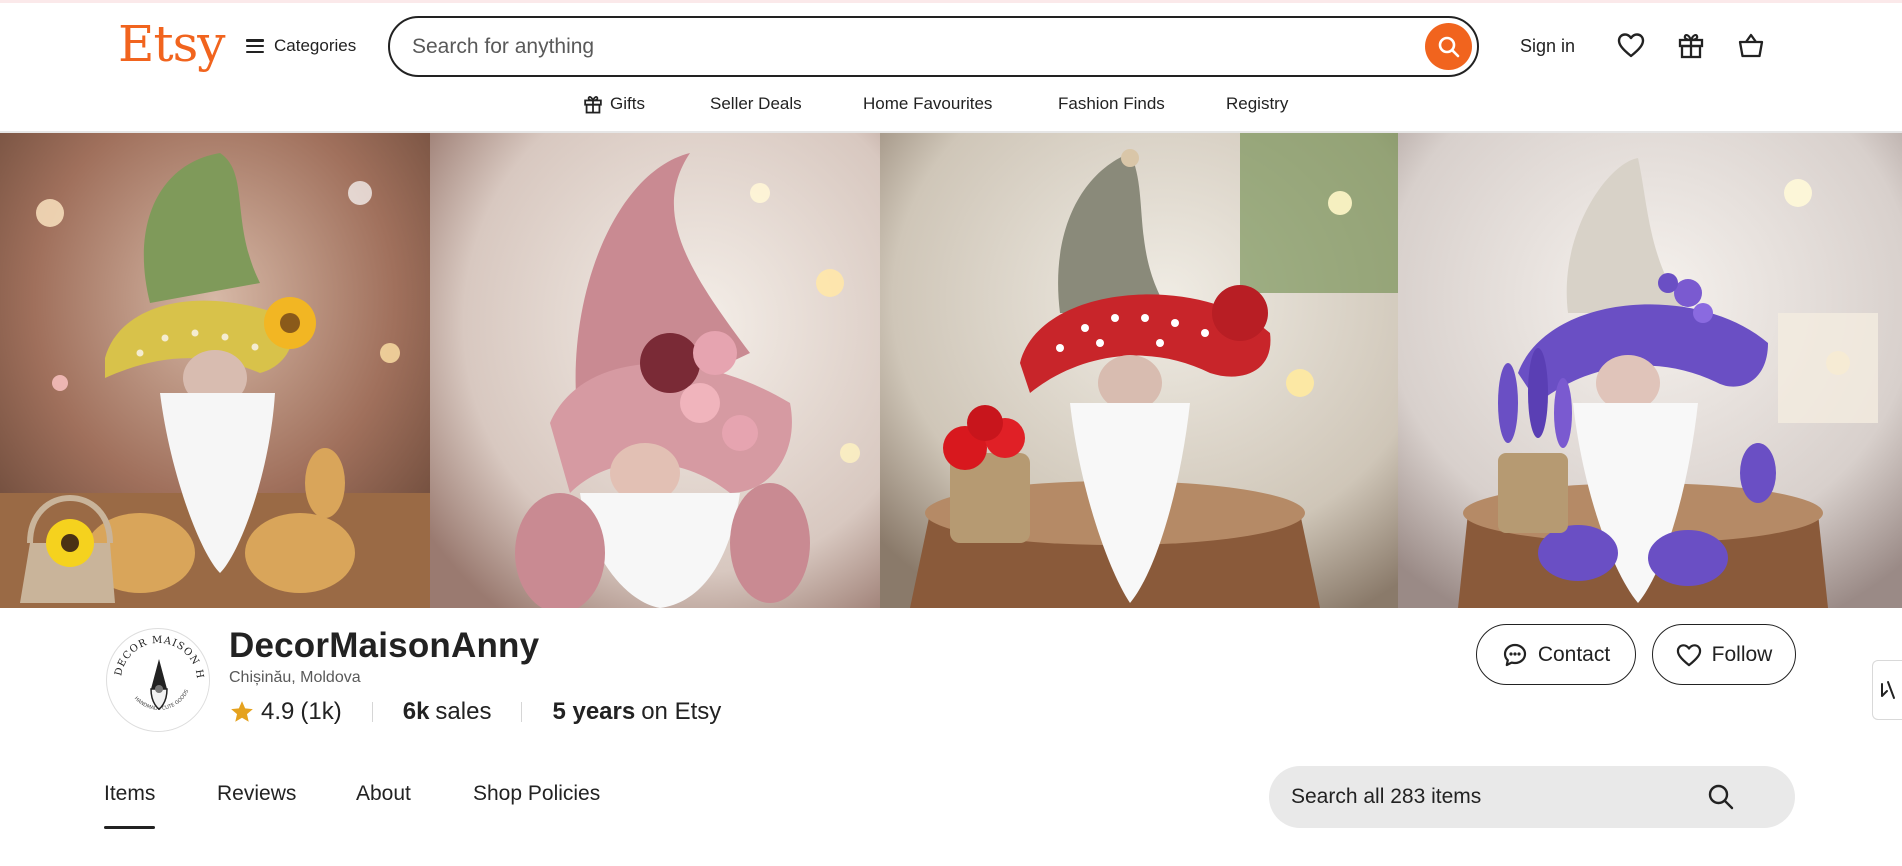 This screenshot has width=1902, height=866. Describe the element at coordinates (463, 711) in the screenshot. I see `sales-label: sales` at that location.